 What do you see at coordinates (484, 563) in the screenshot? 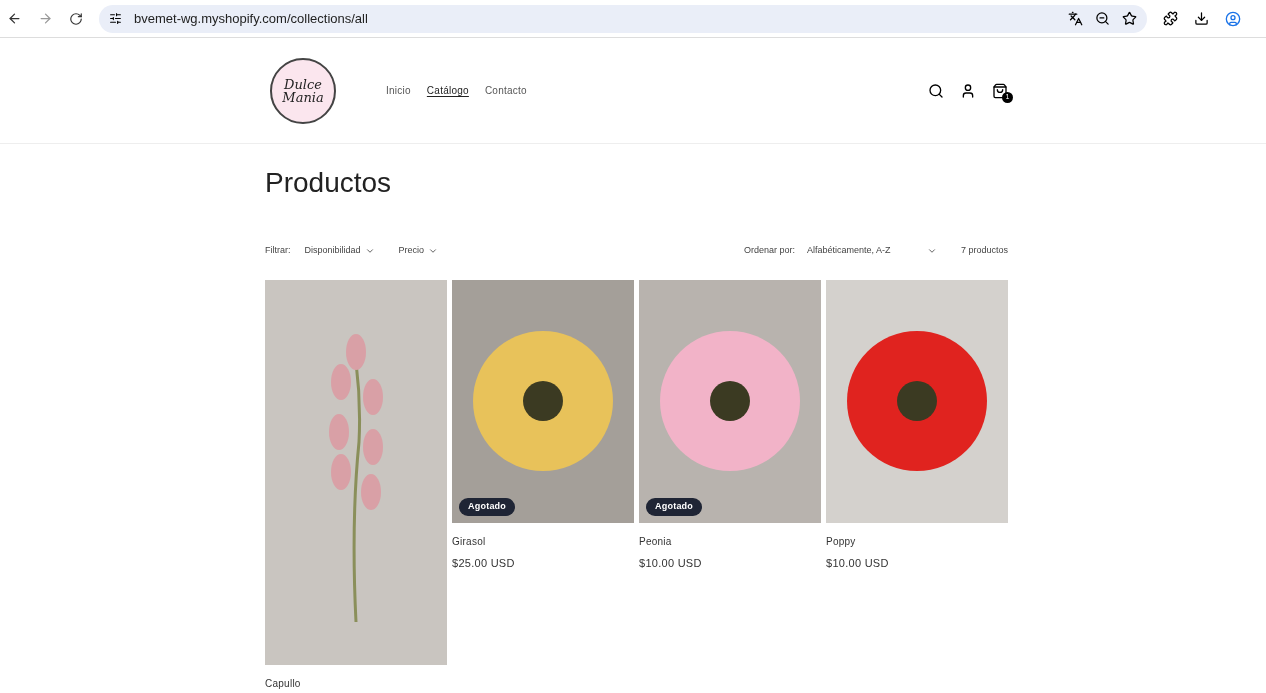
I see `product-price: $25.00 USD` at bounding box center [484, 563].